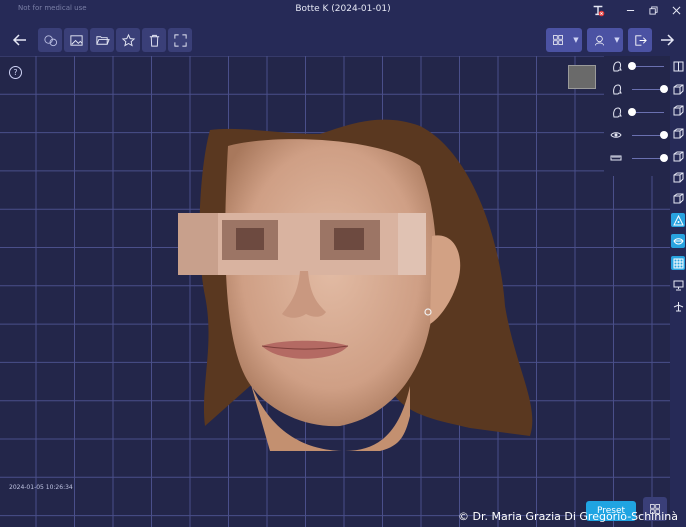  I want to click on copyright-watermark: © Dr. Maria Grazia Di Gregorio-Schininà, so click(568, 516).